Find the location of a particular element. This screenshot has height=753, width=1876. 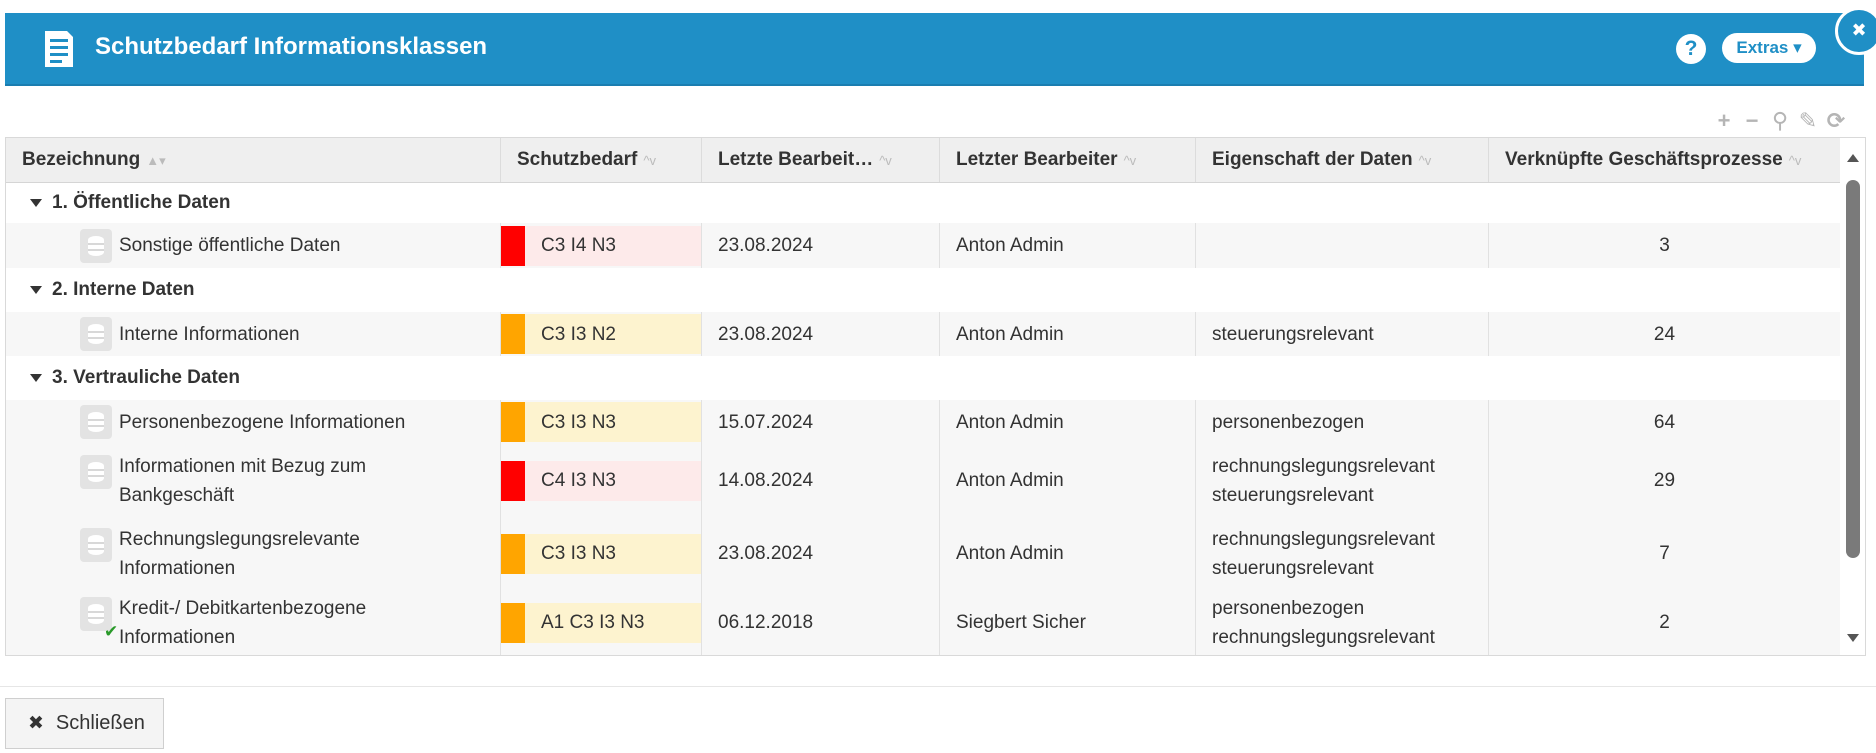

sort-icon: ▲▾ is located at coordinates (155, 160).